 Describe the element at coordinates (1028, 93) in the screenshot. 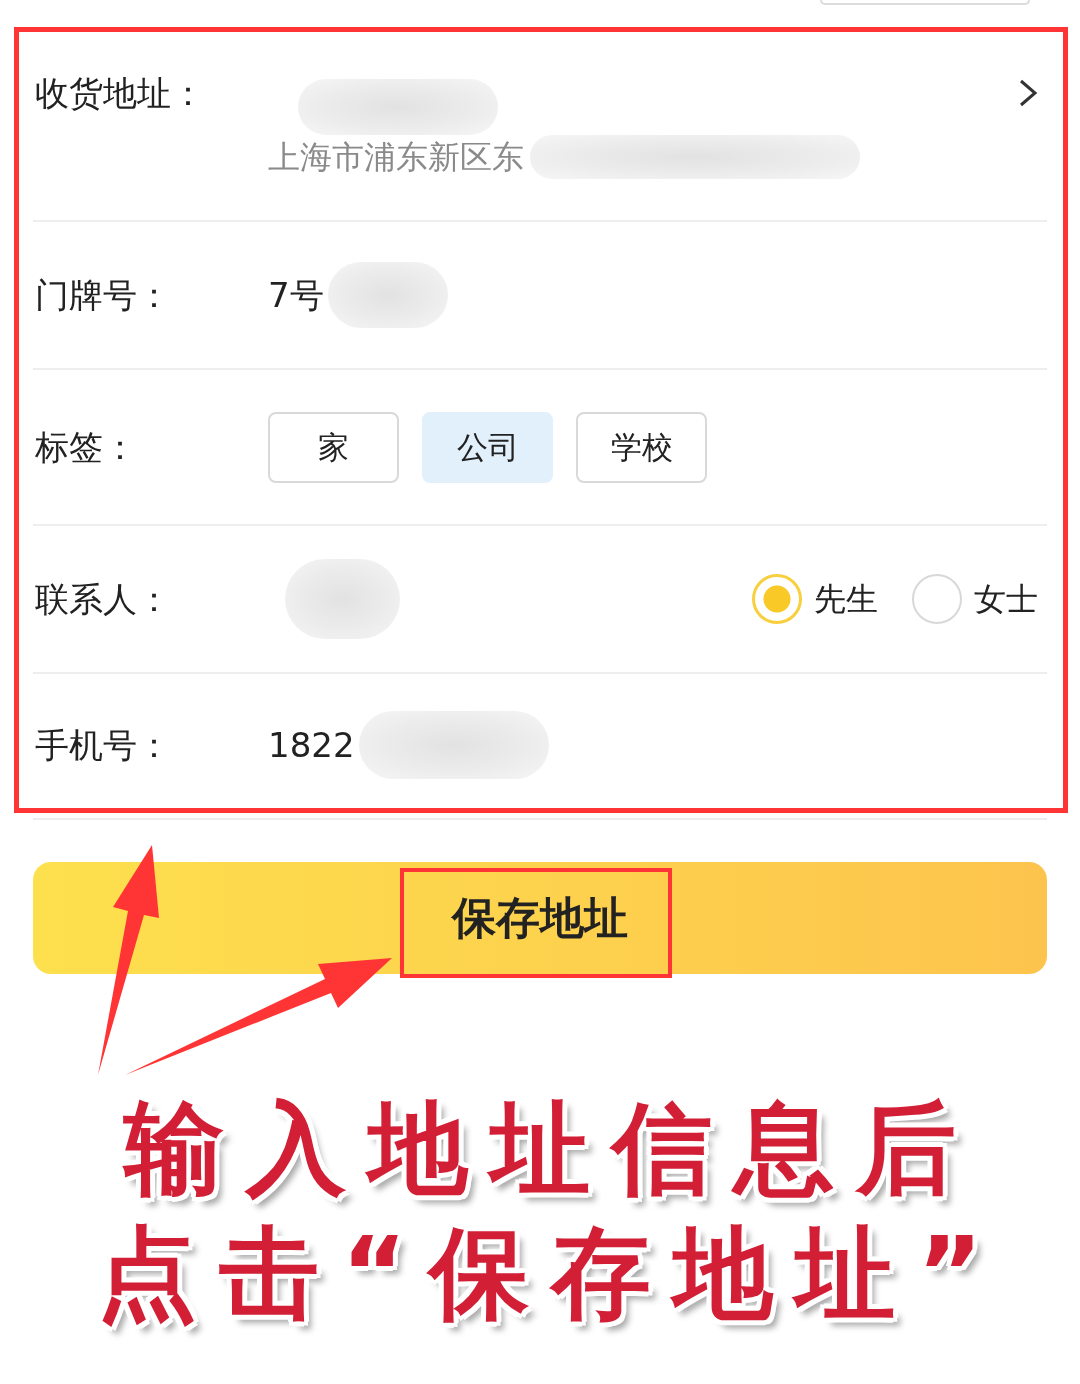

I see `chevron-right-icon` at that location.